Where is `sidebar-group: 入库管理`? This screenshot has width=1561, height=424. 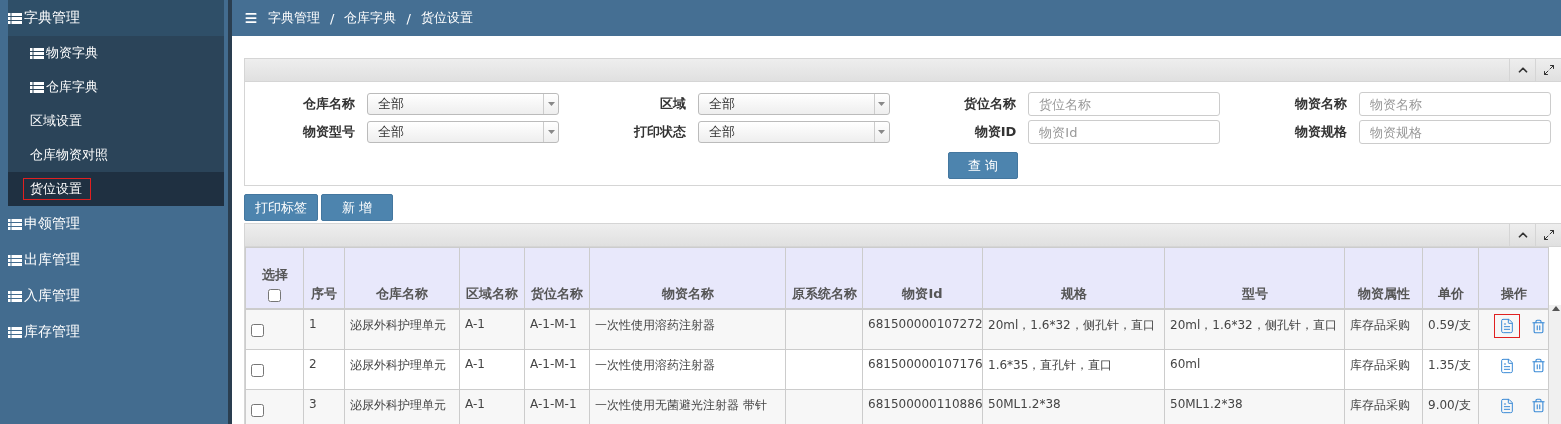
sidebar-group: 入库管理 is located at coordinates (118, 296).